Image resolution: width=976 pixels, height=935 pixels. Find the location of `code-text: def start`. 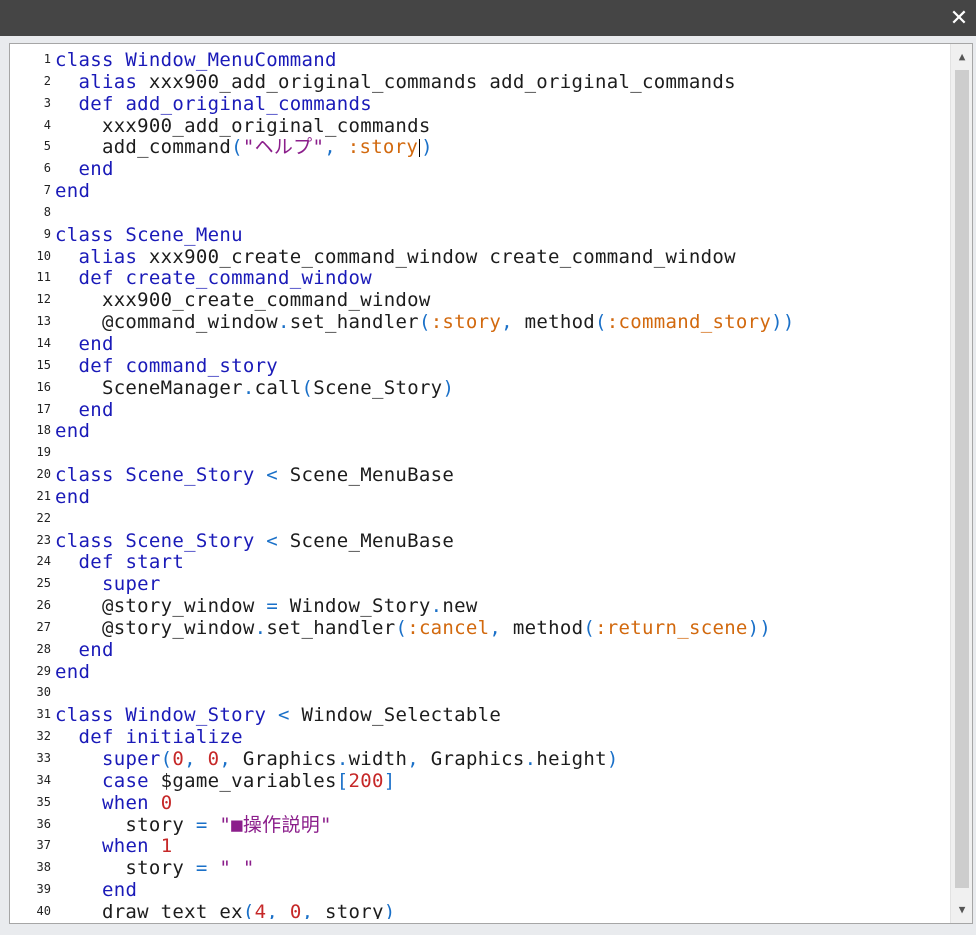

code-text: def start is located at coordinates (119, 562).